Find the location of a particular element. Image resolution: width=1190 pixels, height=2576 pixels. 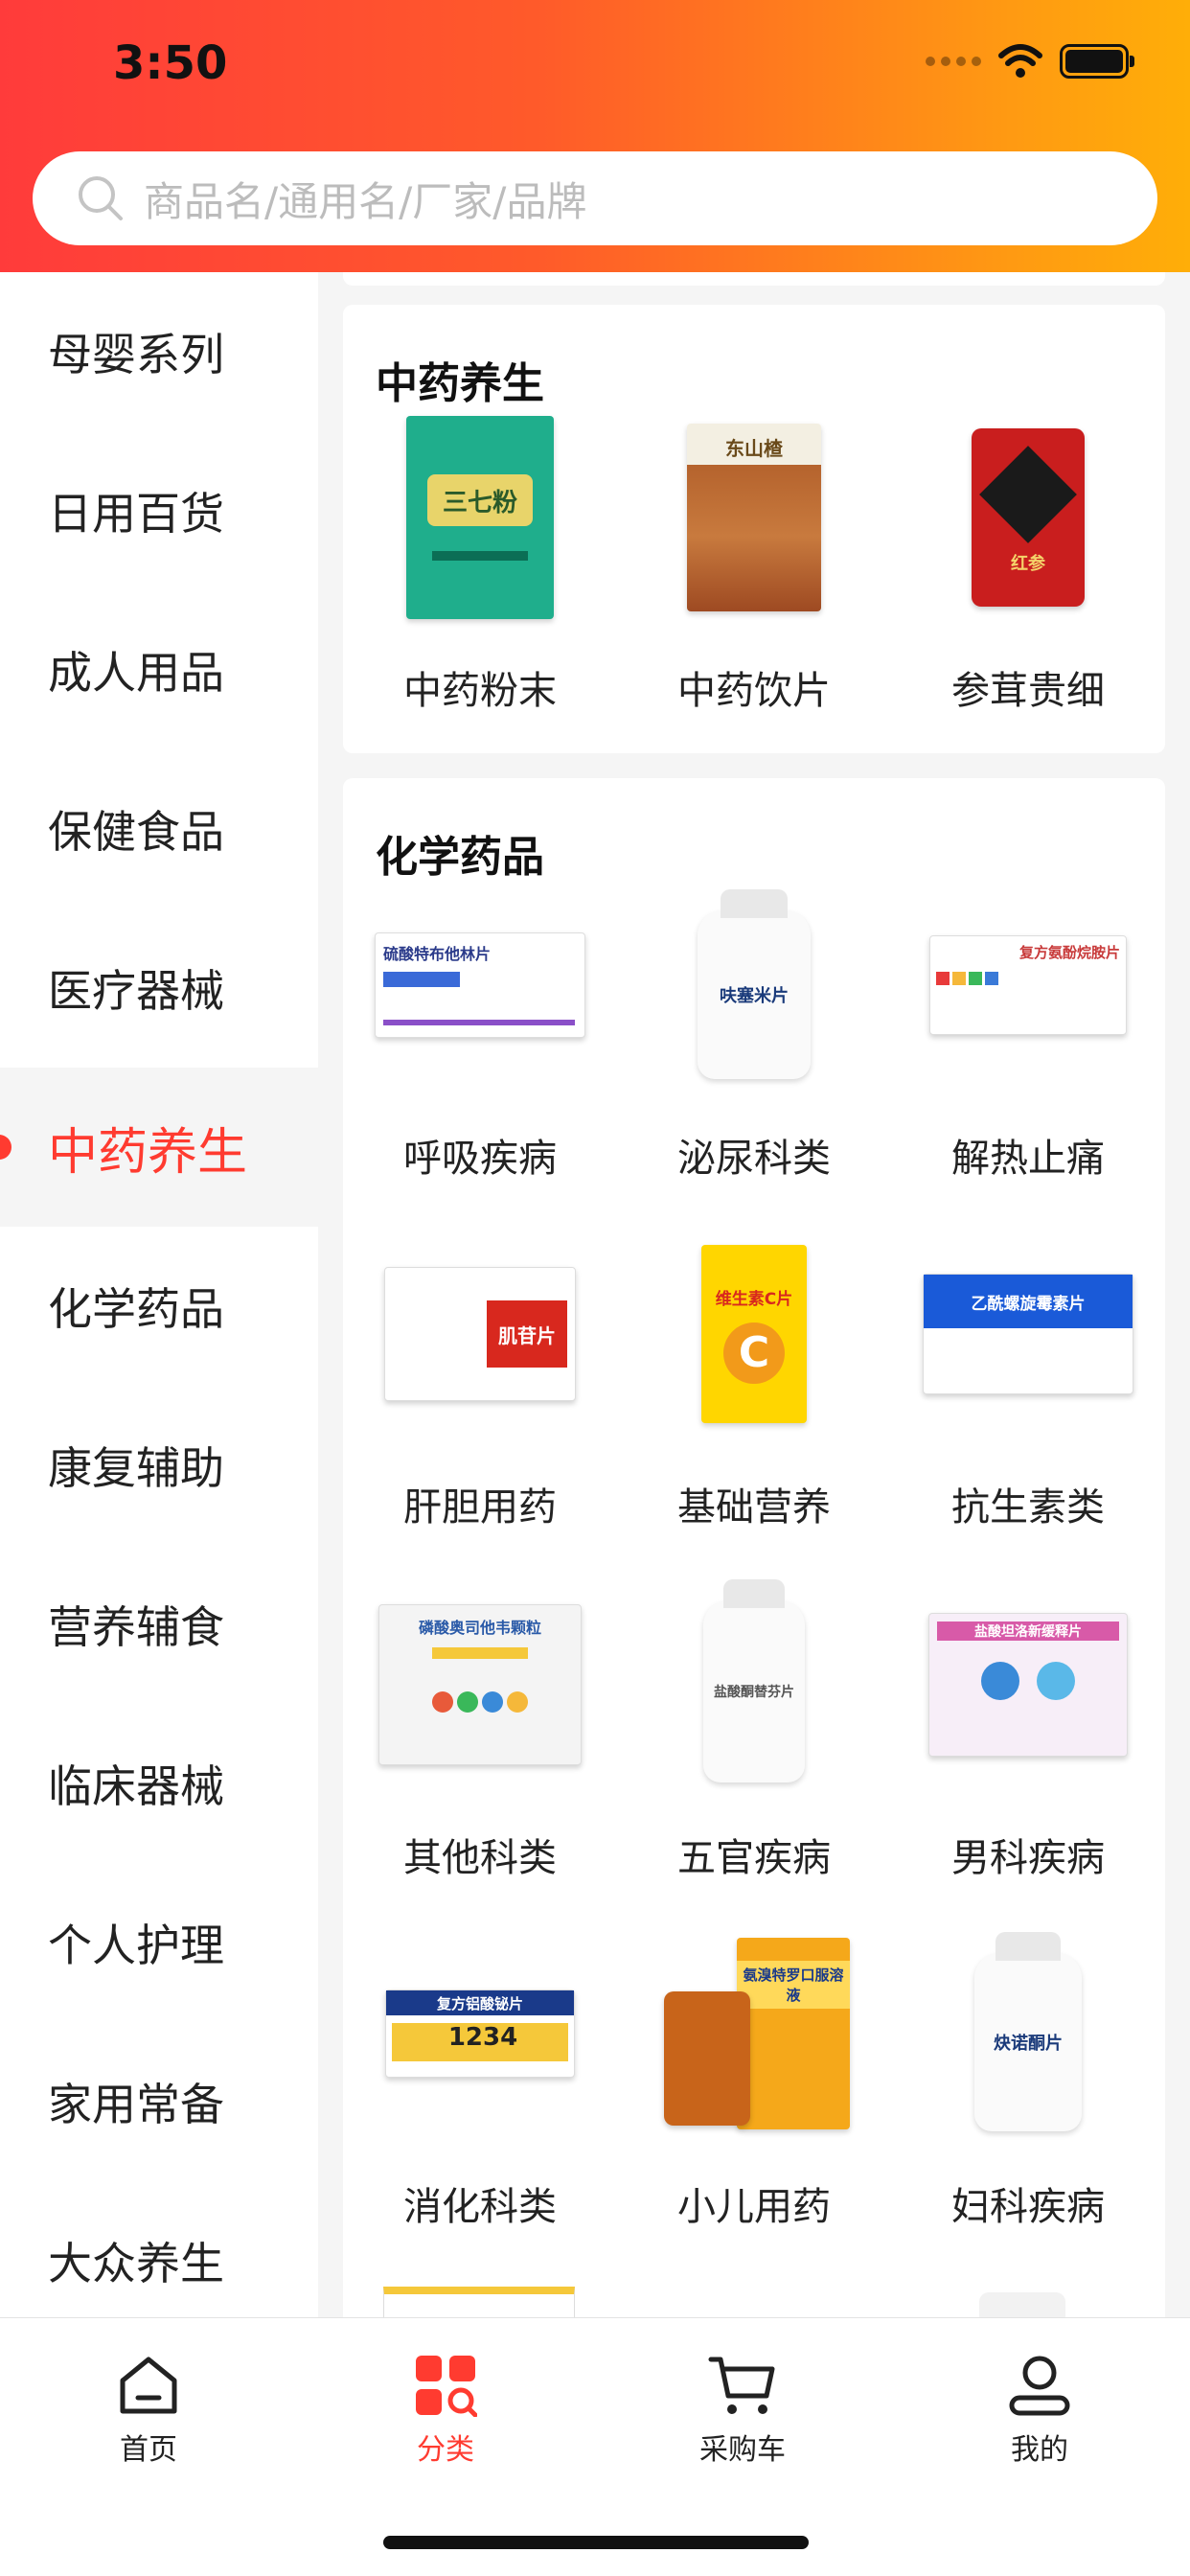

category-tile: 乙酰螺旋霉素片 抗生素类 is located at coordinates (1028, 1380).